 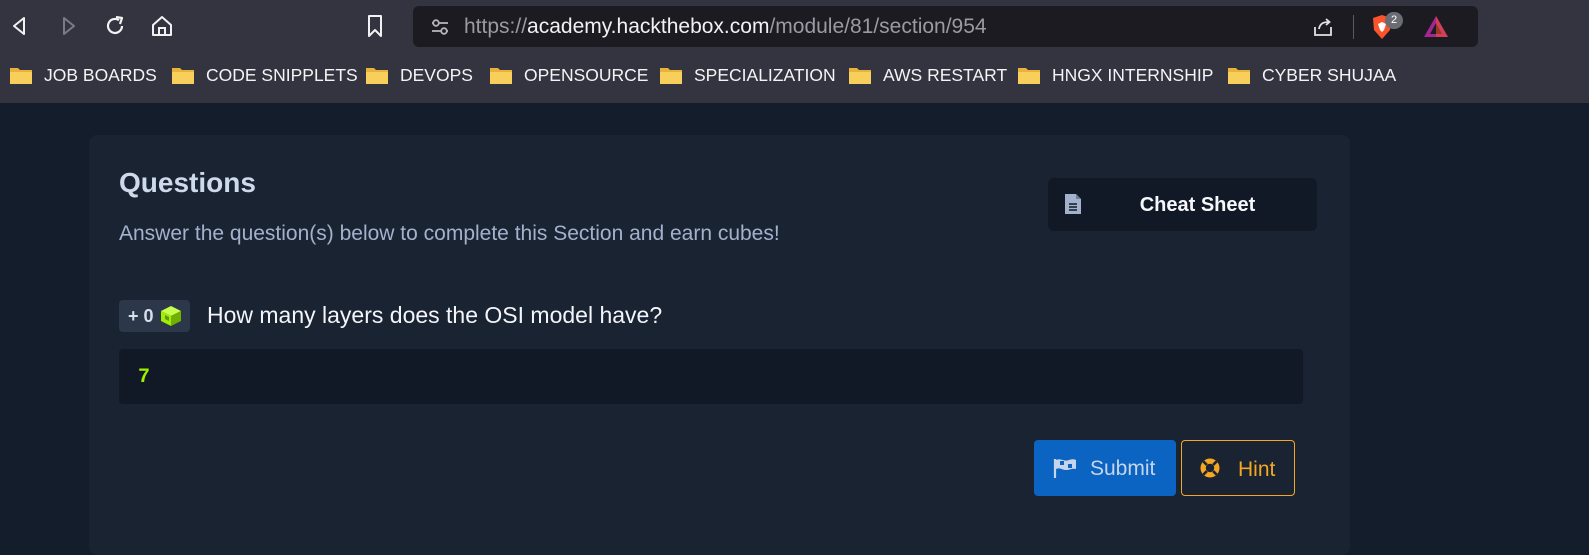 What do you see at coordinates (1353, 27) in the screenshot?
I see `address-bar-divider` at bounding box center [1353, 27].